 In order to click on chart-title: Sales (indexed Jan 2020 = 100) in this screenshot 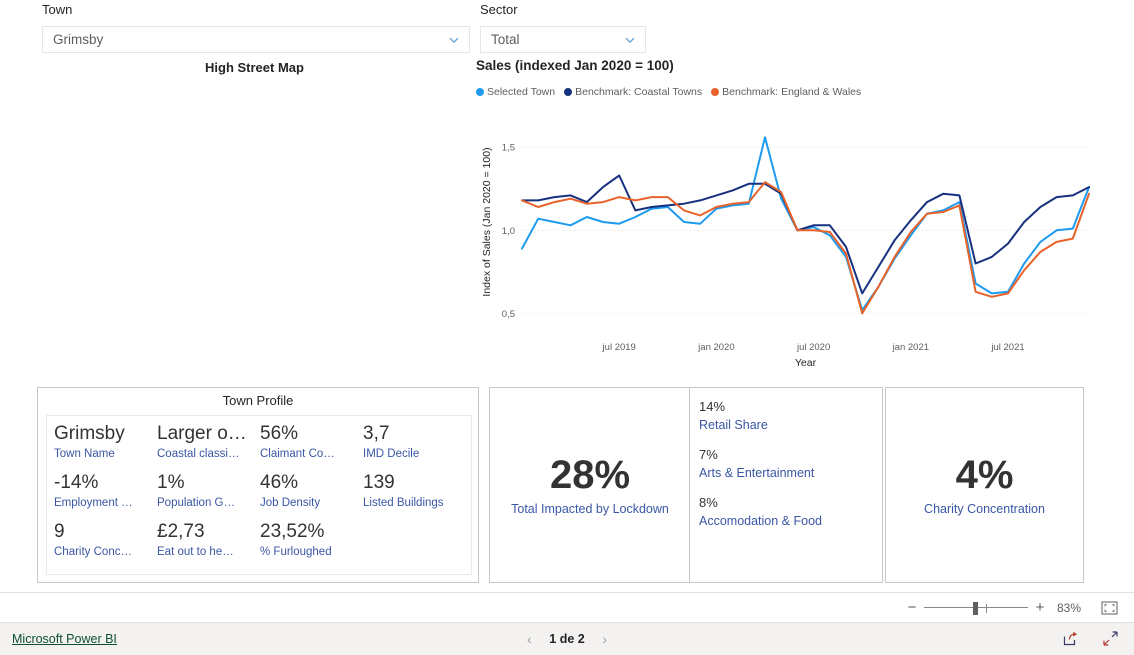, I will do `click(575, 65)`.